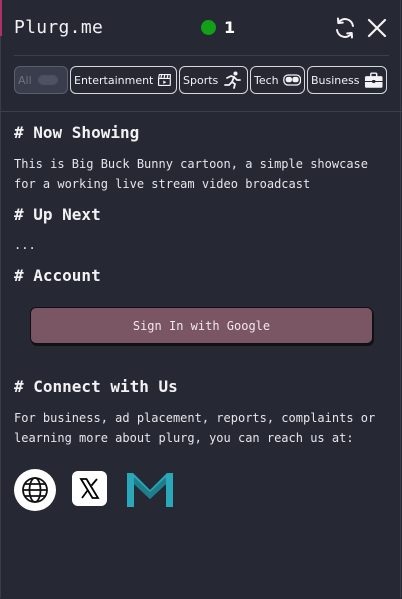 The height and width of the screenshot is (599, 402). I want to click on toggle-icon, so click(47, 80).